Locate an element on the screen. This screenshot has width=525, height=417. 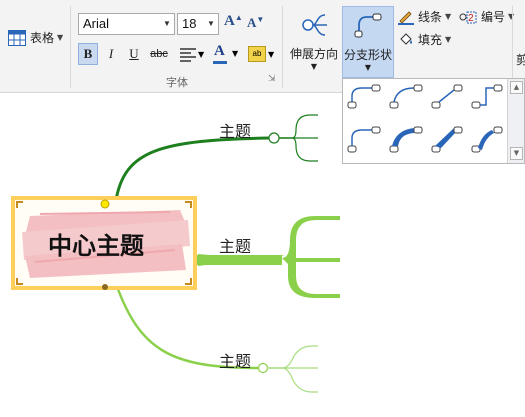
font-group-label: 字体 is located at coordinates (177, 82).